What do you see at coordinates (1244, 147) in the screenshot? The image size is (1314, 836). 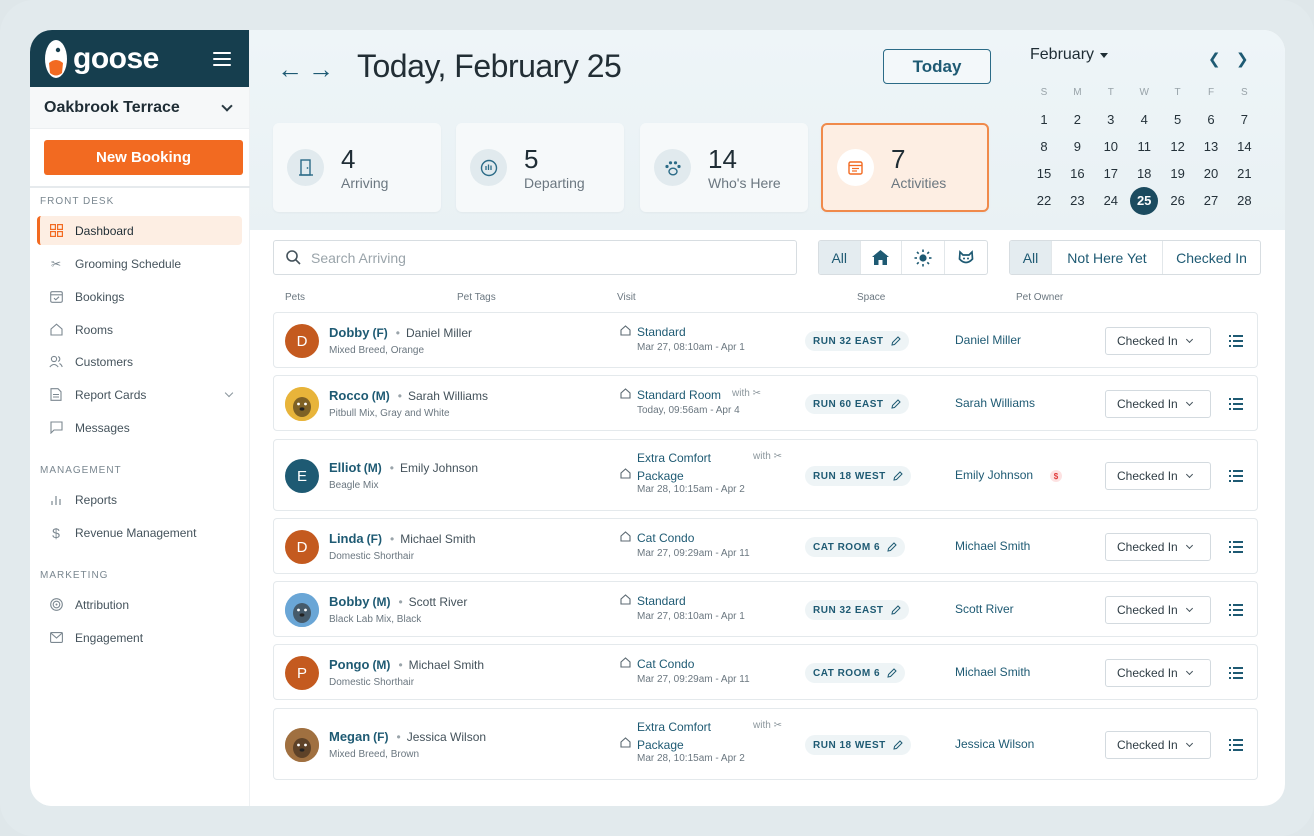 I see `calendar-day: 14` at bounding box center [1244, 147].